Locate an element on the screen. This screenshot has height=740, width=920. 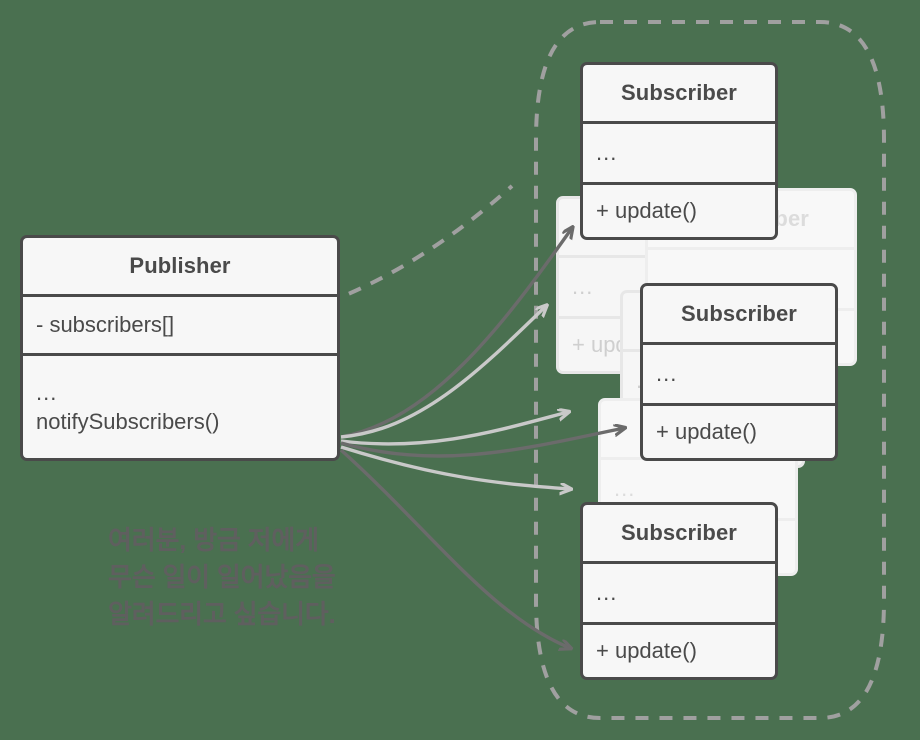
subscriber-class-box-3: Subscriber ... + update() is located at coordinates (679, 591).